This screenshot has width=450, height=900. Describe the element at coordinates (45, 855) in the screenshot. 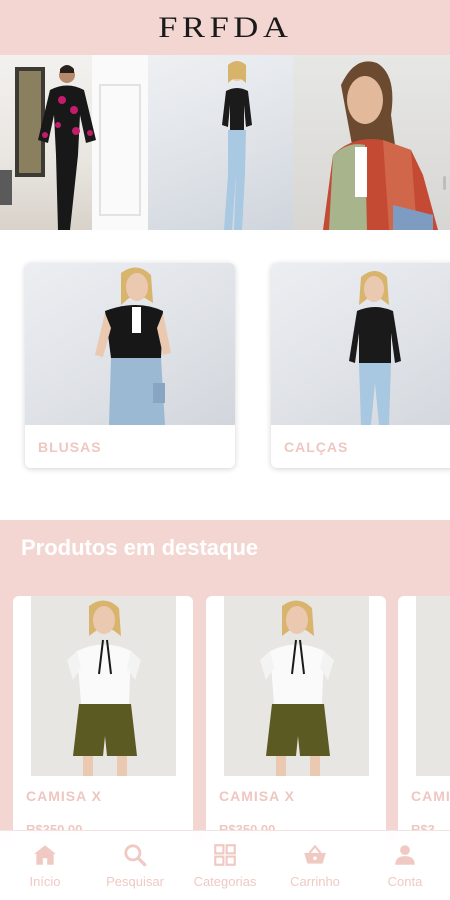

I see `home-icon` at that location.